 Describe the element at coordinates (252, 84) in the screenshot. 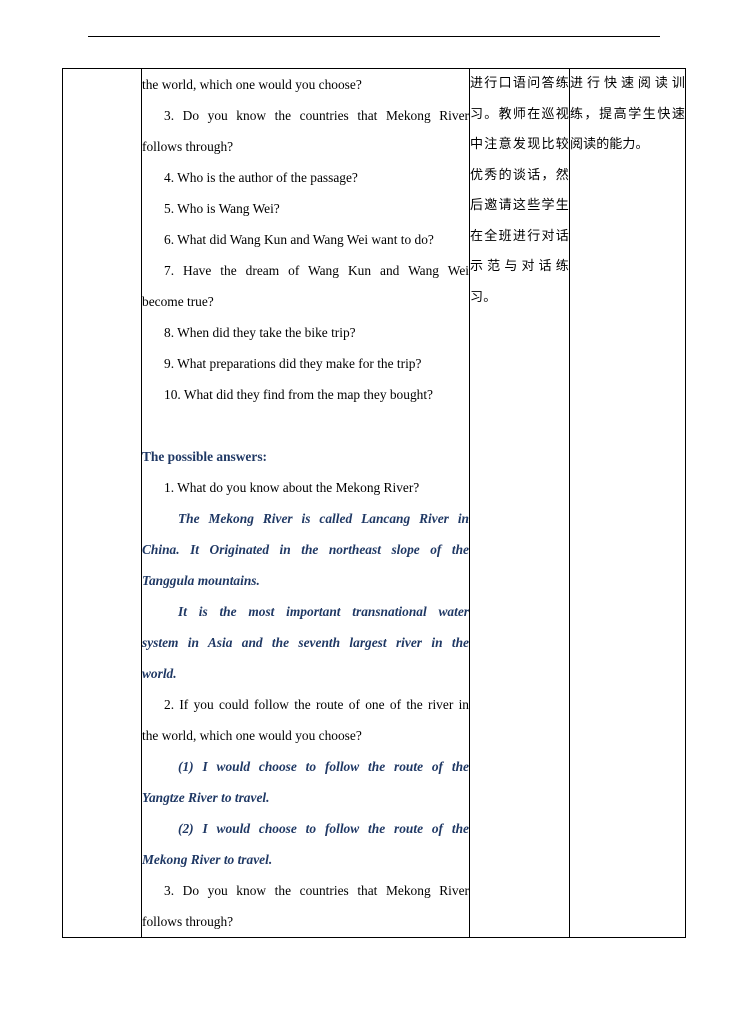

I see `question-line: the world, which one would you choose?` at that location.